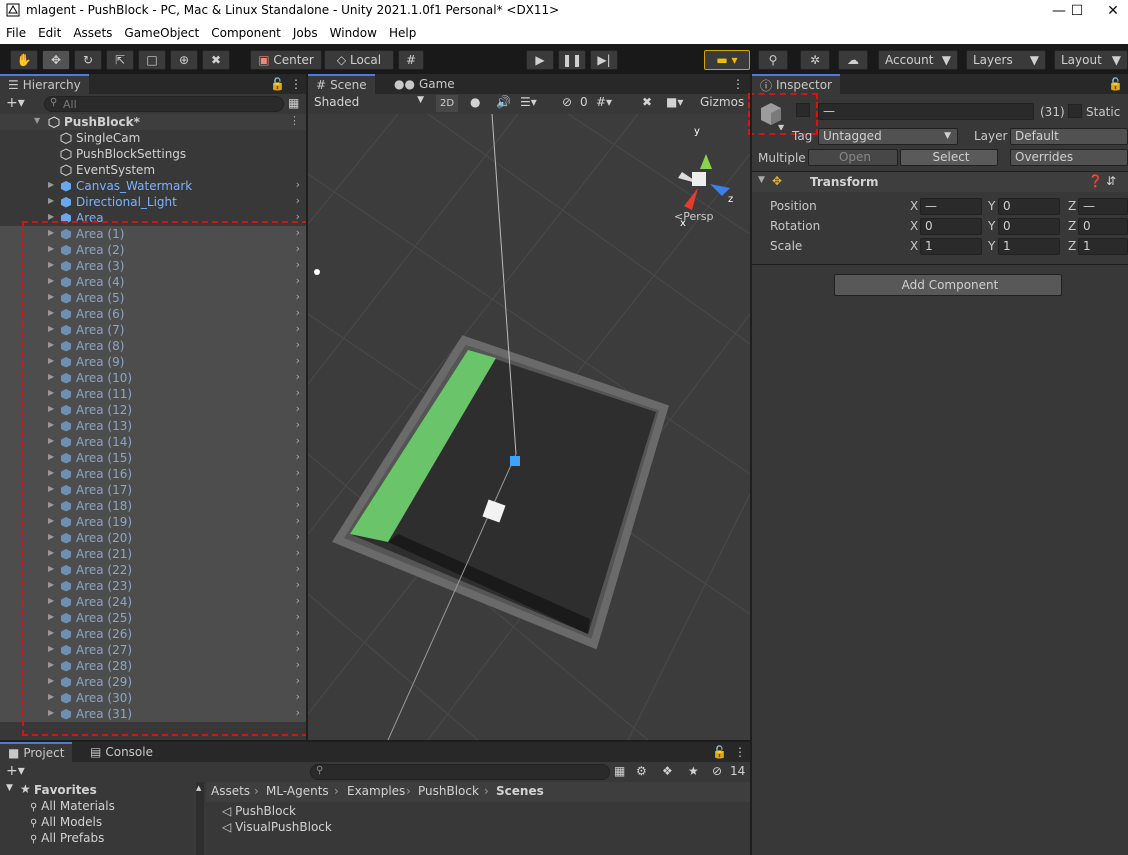  What do you see at coordinates (641, 771) in the screenshot?
I see `filter-icon: ⚙` at bounding box center [641, 771].